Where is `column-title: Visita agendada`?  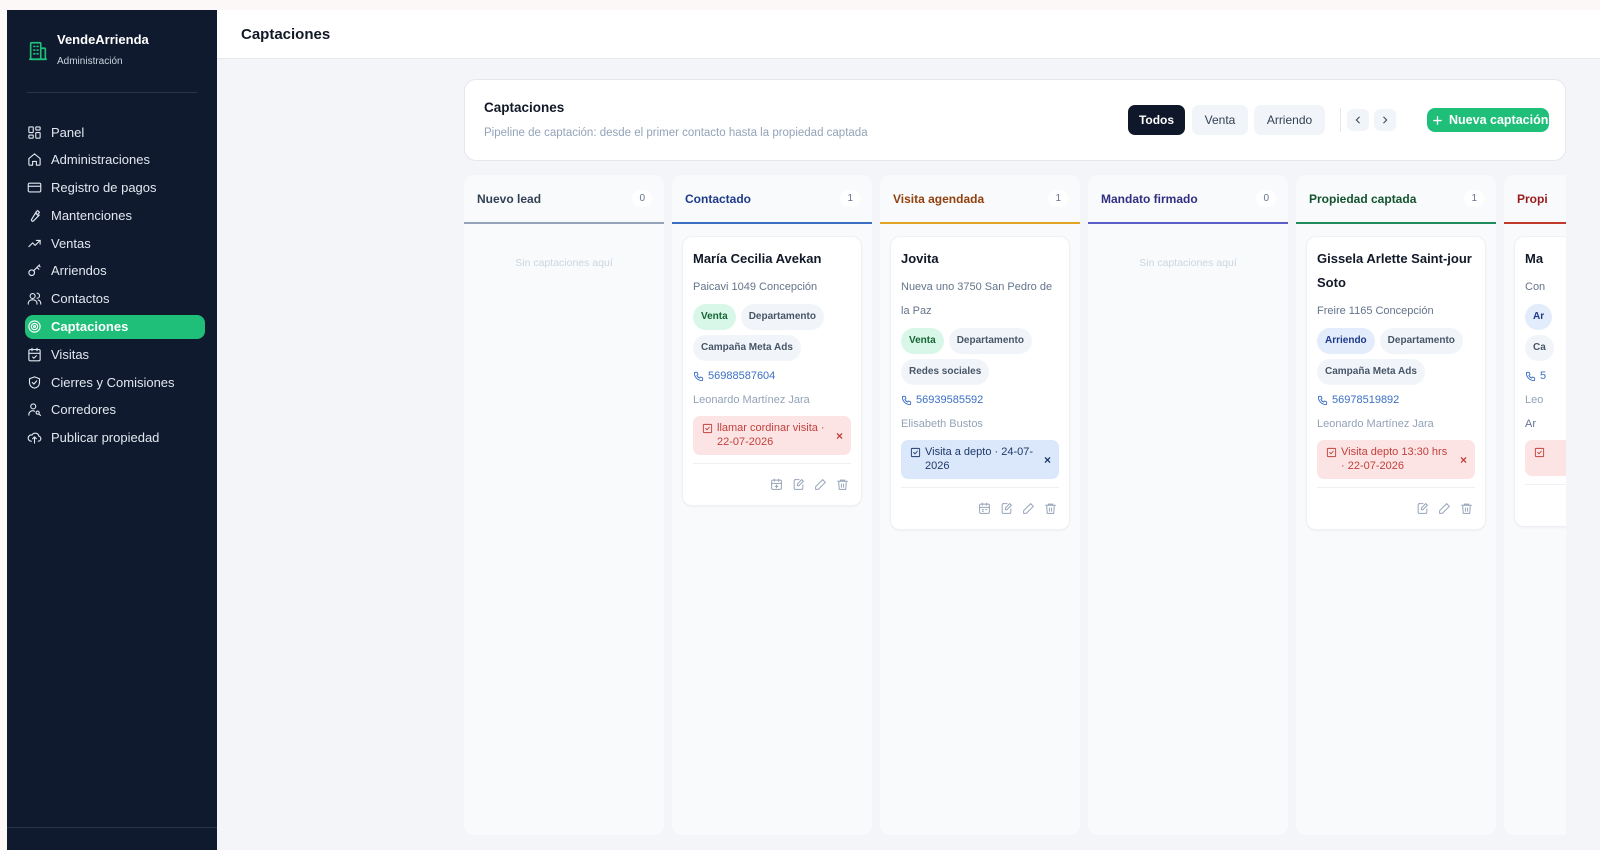
column-title: Visita agendada is located at coordinates (939, 198).